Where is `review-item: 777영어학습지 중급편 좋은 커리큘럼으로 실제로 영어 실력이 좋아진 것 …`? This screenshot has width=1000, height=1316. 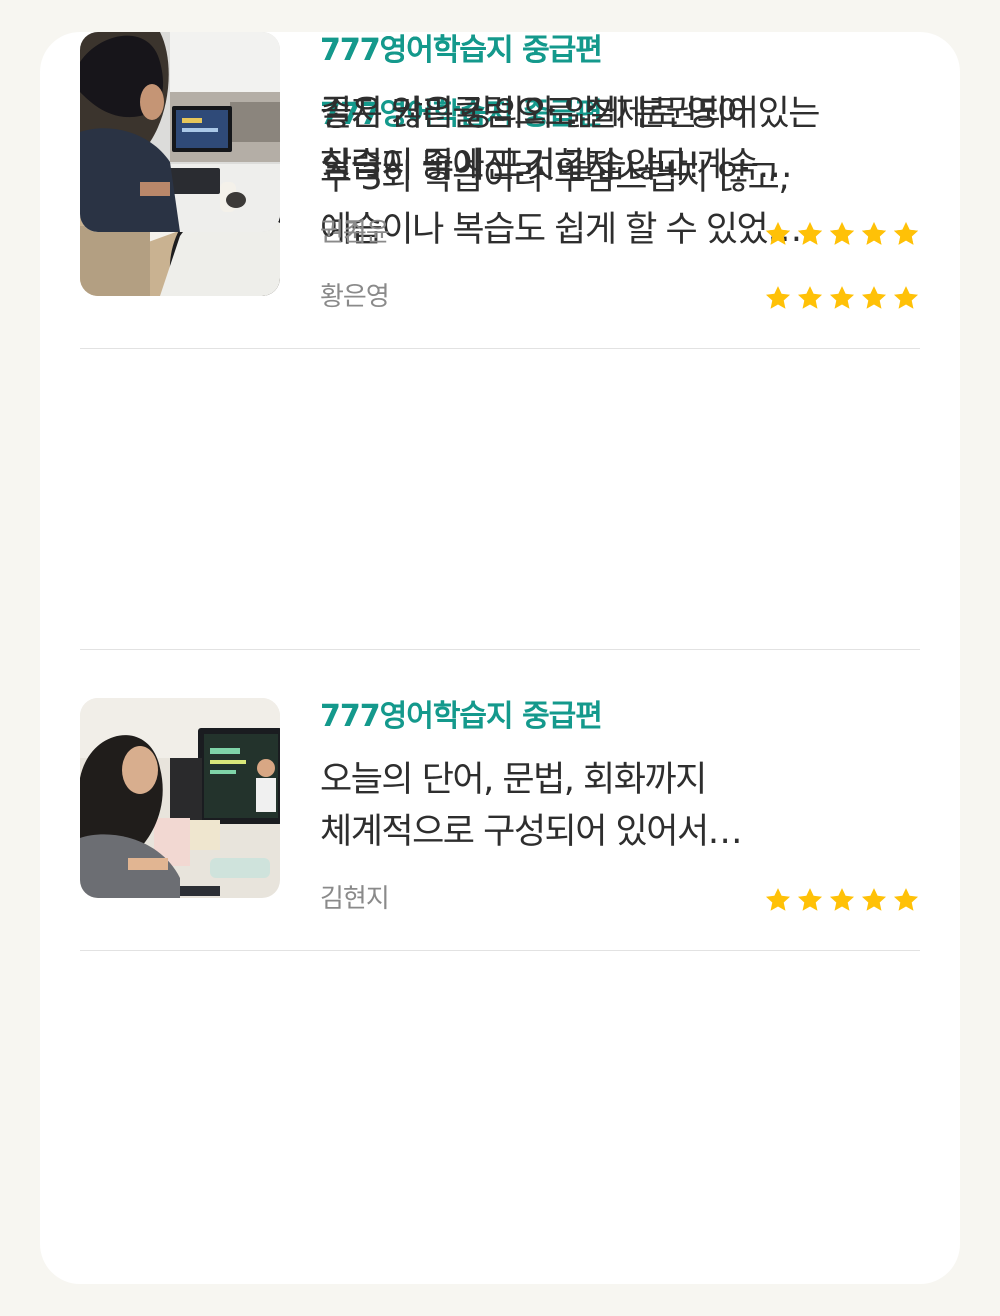
review-item: 777영어학습지 중급편 좋은 커리큘럼으로 실제로 영어 실력이 좋아진 것 … is located at coordinates (500, 140).